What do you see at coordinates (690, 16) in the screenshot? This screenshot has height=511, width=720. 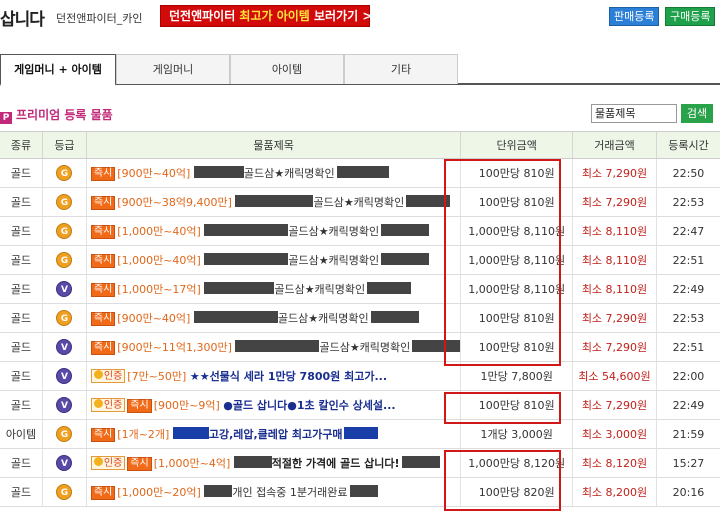 I see `register-buy-button: 구매등록` at bounding box center [690, 16].